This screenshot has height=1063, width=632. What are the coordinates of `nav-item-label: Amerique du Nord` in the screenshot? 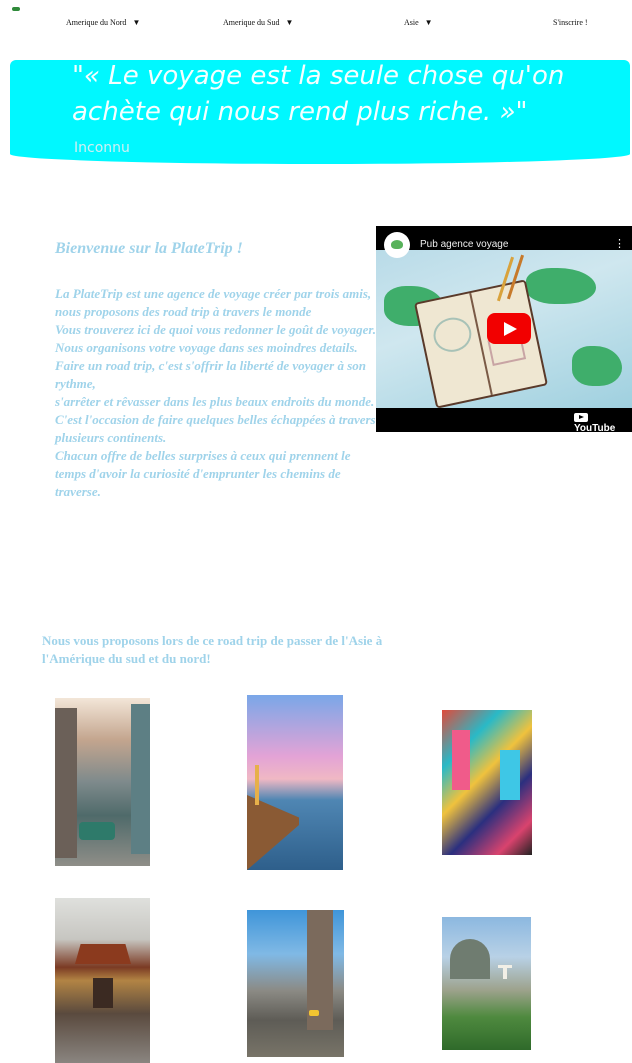 It's located at (96, 22).